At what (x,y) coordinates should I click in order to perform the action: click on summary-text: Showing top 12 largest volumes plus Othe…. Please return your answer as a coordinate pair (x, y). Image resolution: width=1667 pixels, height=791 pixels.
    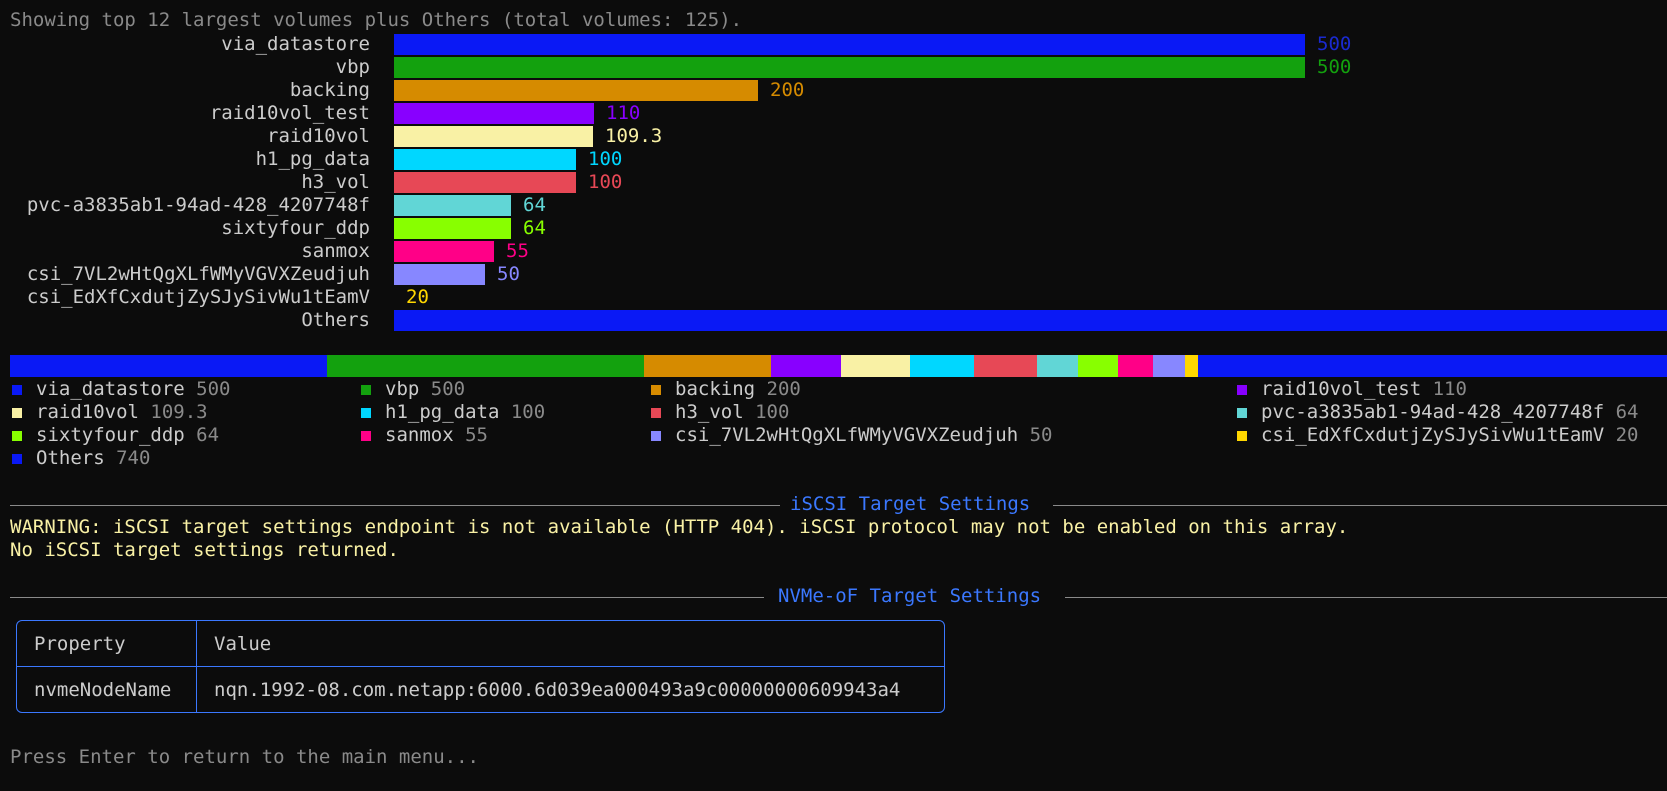
    Looking at the image, I should click on (376, 20).